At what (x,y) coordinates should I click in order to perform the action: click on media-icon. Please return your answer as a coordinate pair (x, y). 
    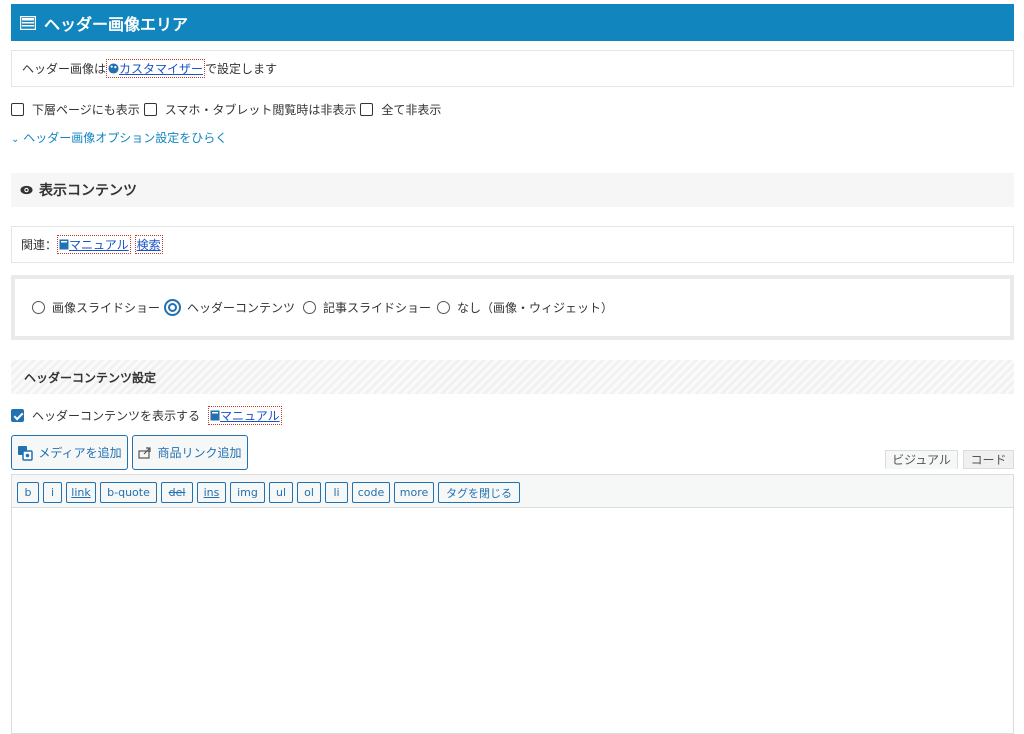
    Looking at the image, I should click on (26, 453).